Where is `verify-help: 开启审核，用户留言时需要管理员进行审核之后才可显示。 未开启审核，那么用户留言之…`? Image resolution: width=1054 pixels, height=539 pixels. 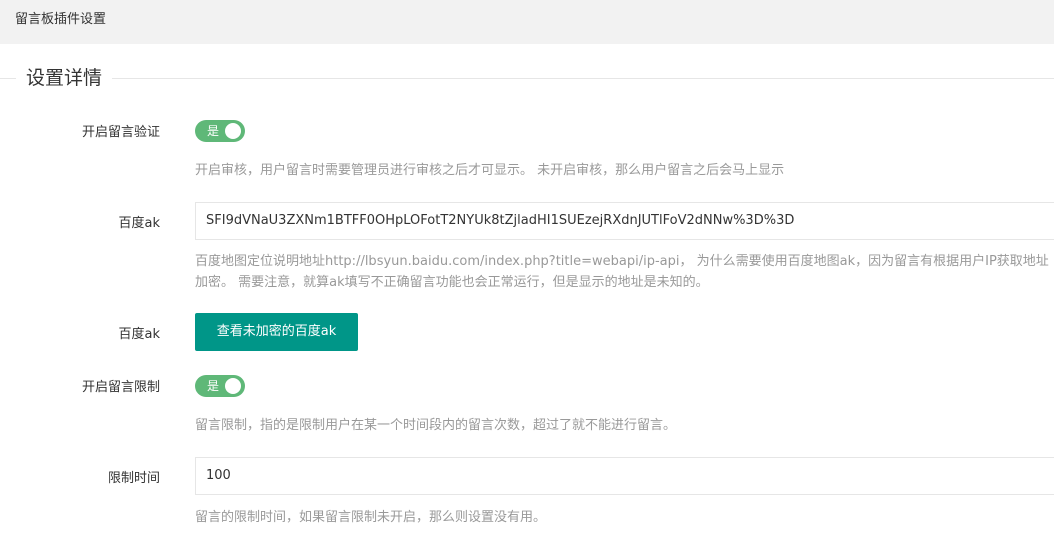
verify-help: 开启审核，用户留言时需要管理员进行审核之后才可显示。 未开启审核，那么用户留言之… is located at coordinates (490, 170).